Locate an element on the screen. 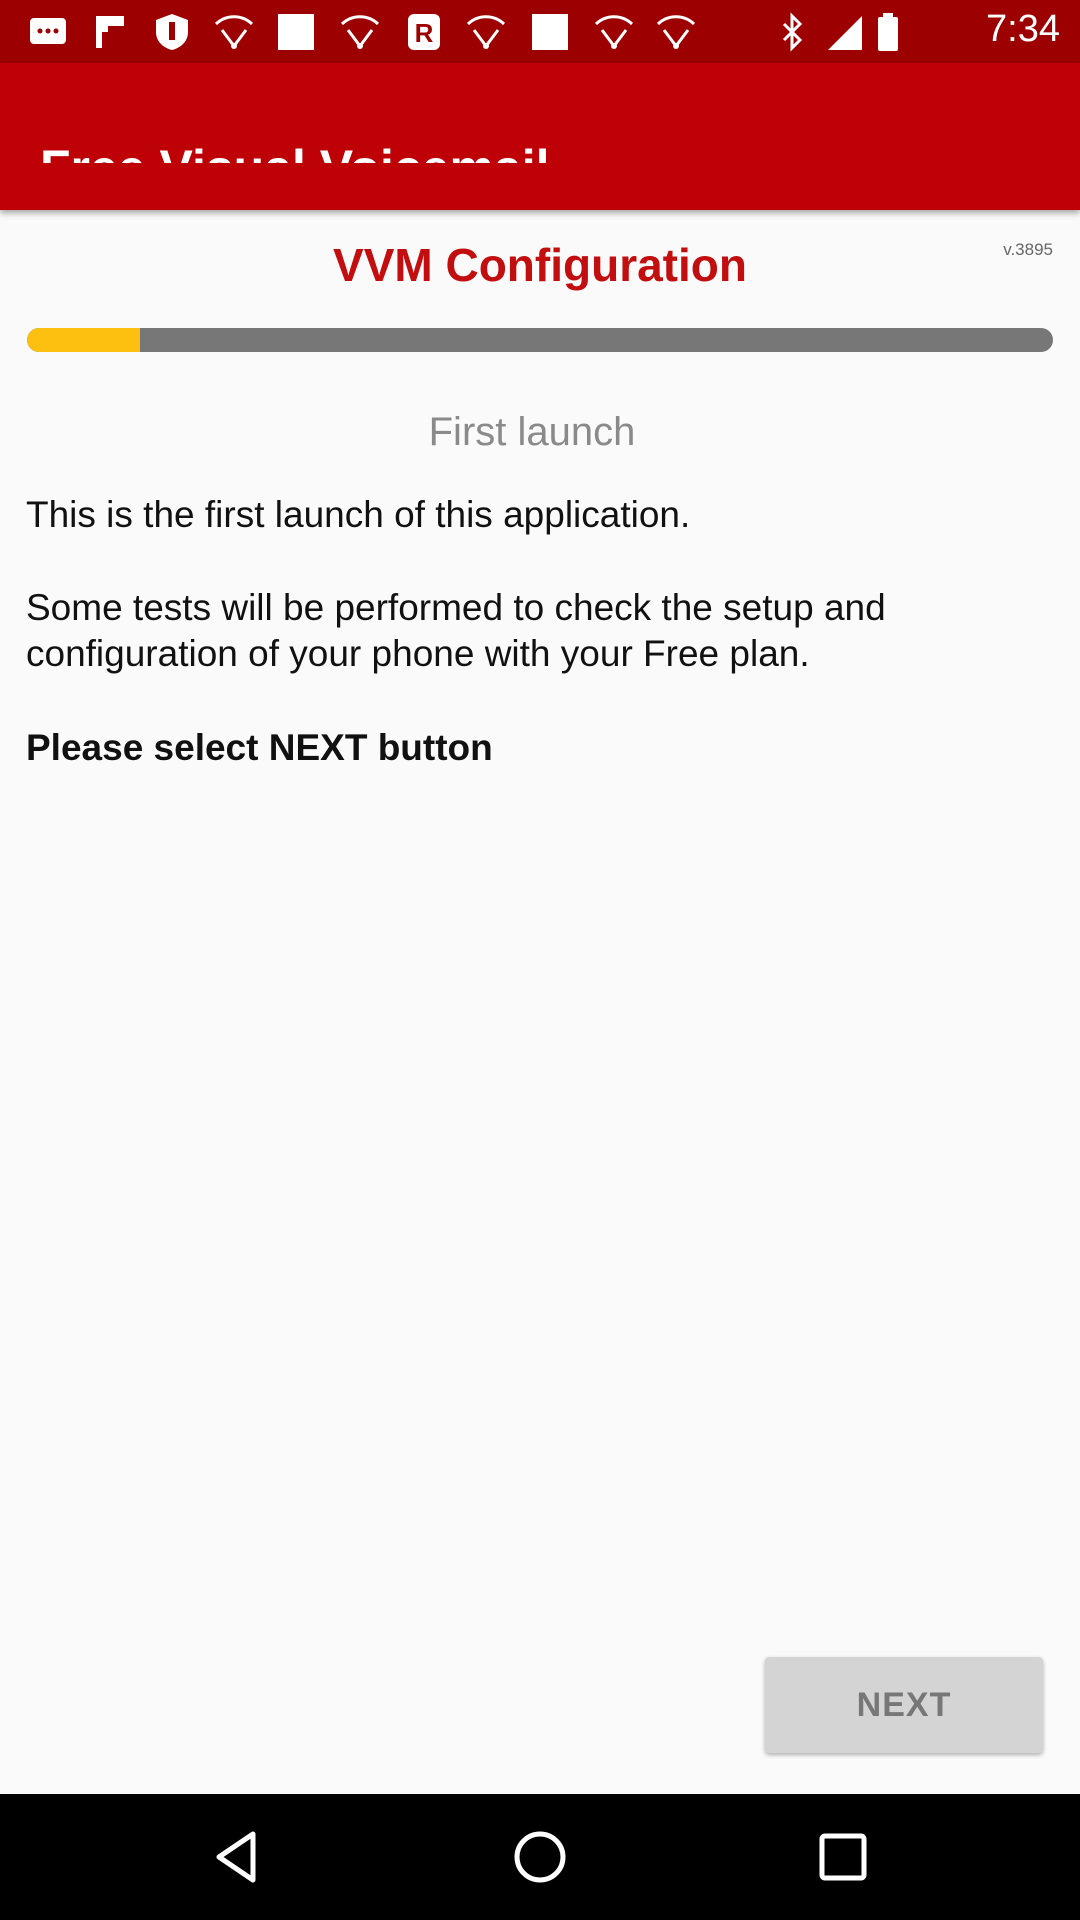 The height and width of the screenshot is (1920, 1080). battery-icon is located at coordinates (888, 32).